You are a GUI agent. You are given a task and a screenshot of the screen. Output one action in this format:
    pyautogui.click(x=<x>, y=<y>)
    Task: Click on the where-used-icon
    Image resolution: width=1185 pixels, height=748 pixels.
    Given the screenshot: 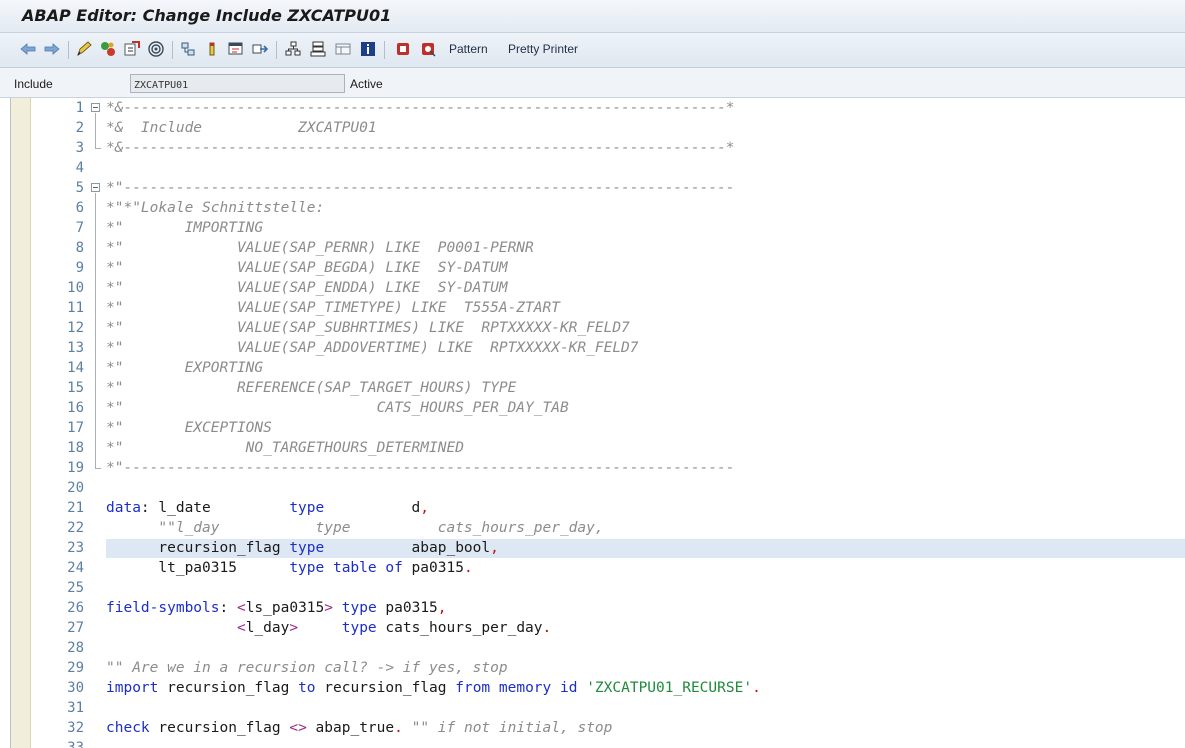 What is the action you would take?
    pyautogui.click(x=156, y=49)
    